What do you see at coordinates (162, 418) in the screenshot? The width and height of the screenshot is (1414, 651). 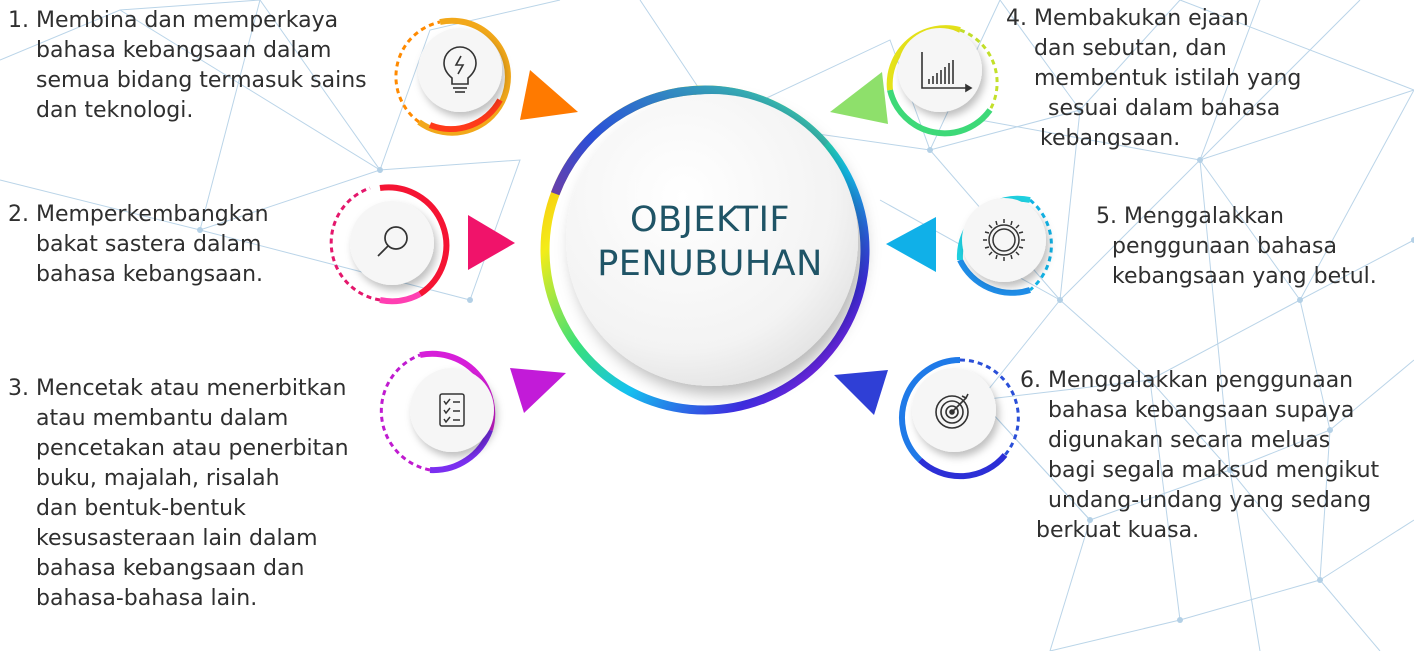 I see `item-3-line-2: atau membantu dalam` at bounding box center [162, 418].